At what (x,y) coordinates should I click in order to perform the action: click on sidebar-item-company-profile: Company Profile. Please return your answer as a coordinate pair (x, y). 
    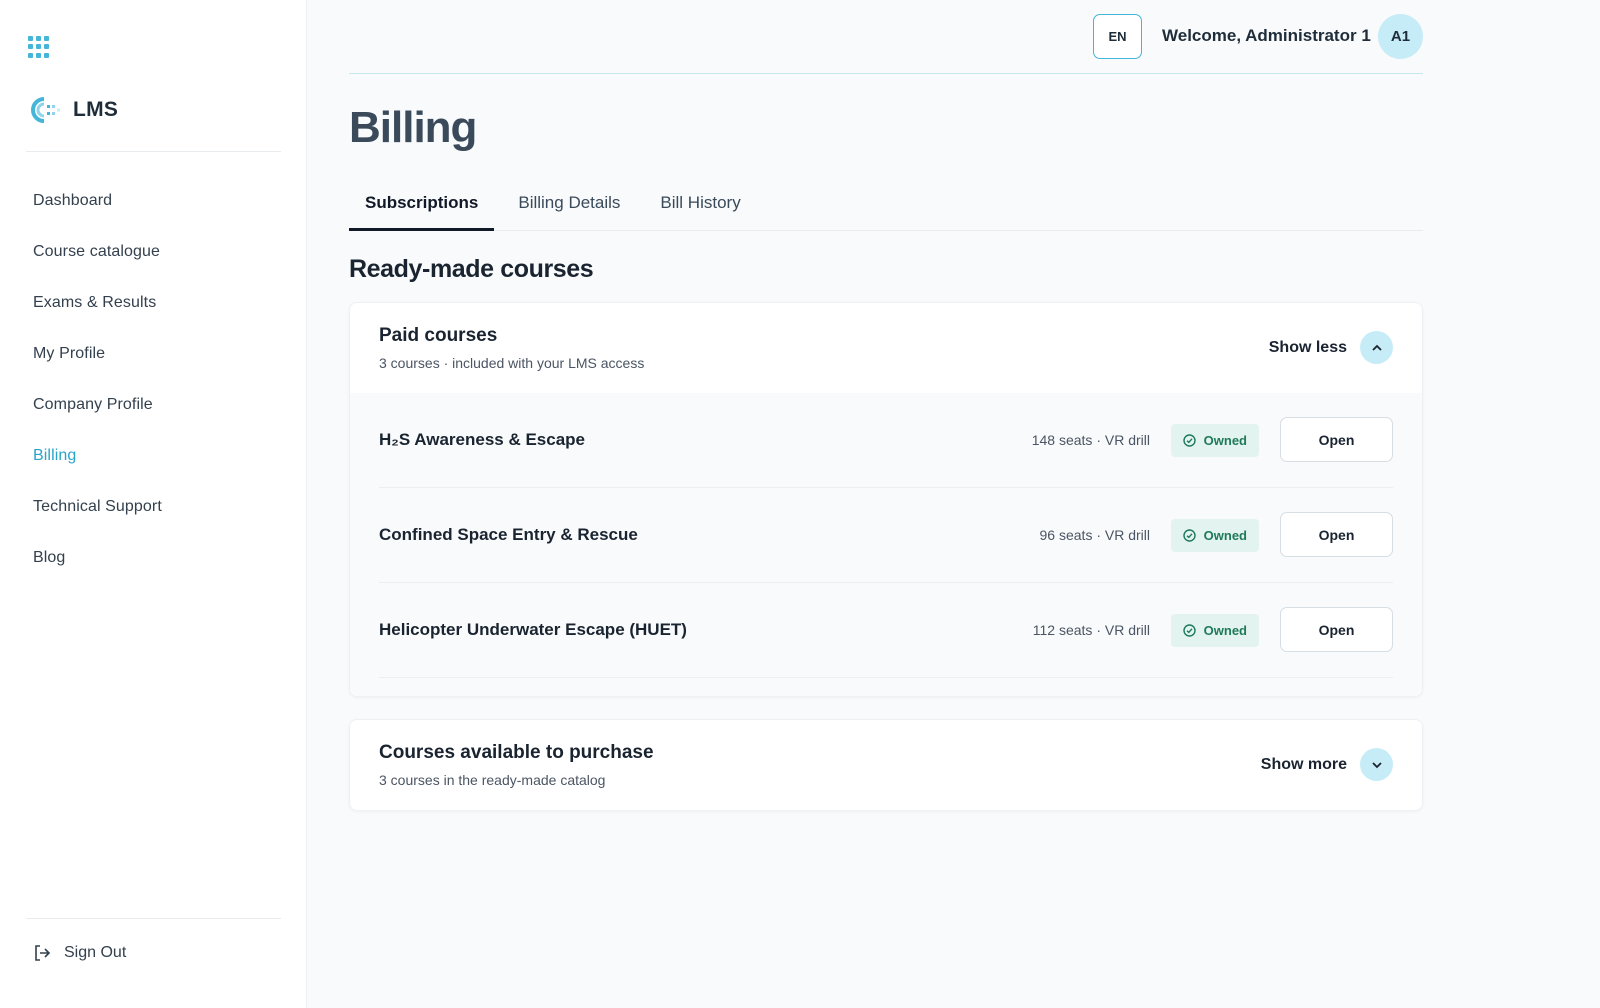
    Looking at the image, I should click on (153, 404).